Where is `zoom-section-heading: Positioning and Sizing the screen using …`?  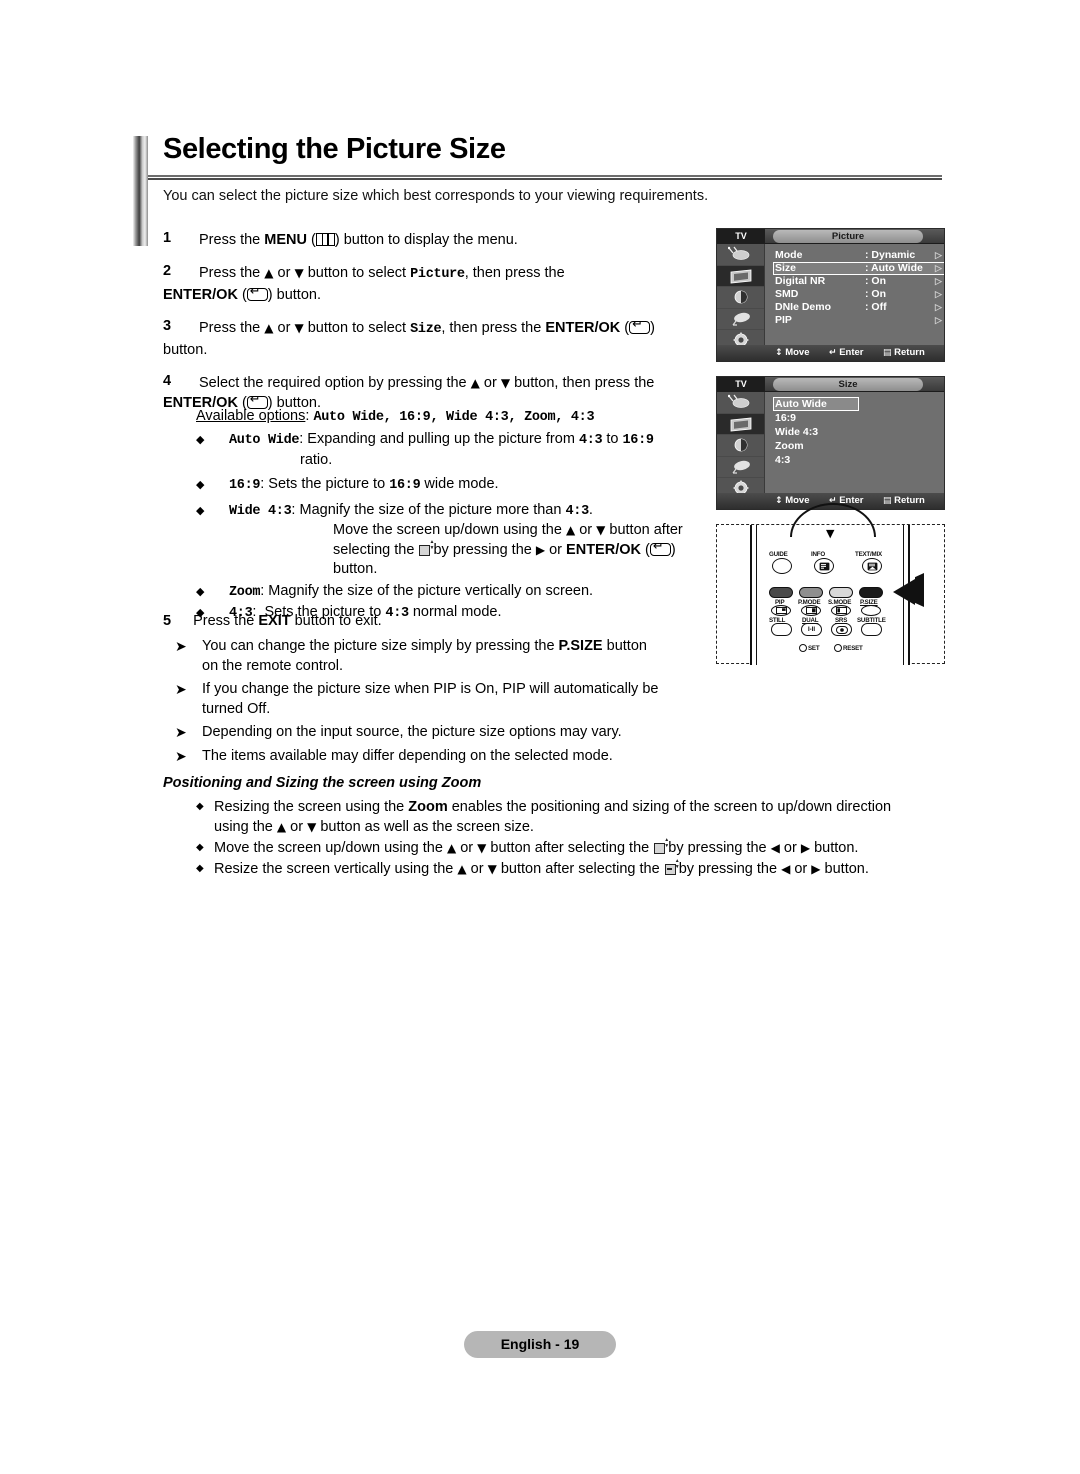 zoom-section-heading: Positioning and Sizing the screen using … is located at coordinates (322, 783).